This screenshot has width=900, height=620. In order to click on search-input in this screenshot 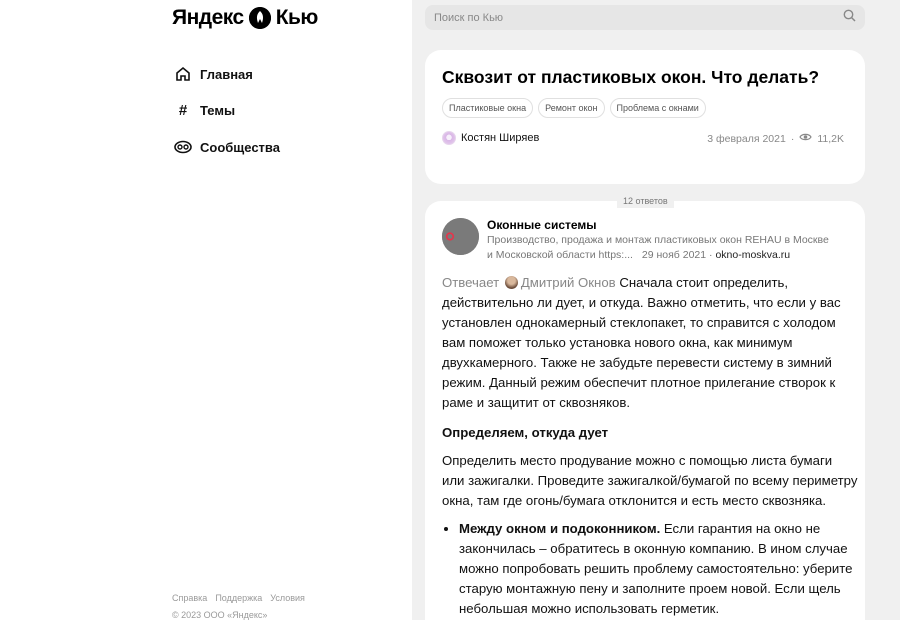, I will do `click(638, 17)`.